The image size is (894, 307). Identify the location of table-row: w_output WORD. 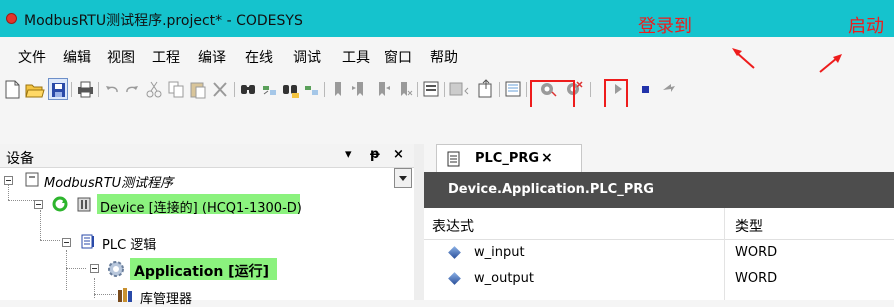
(659, 279).